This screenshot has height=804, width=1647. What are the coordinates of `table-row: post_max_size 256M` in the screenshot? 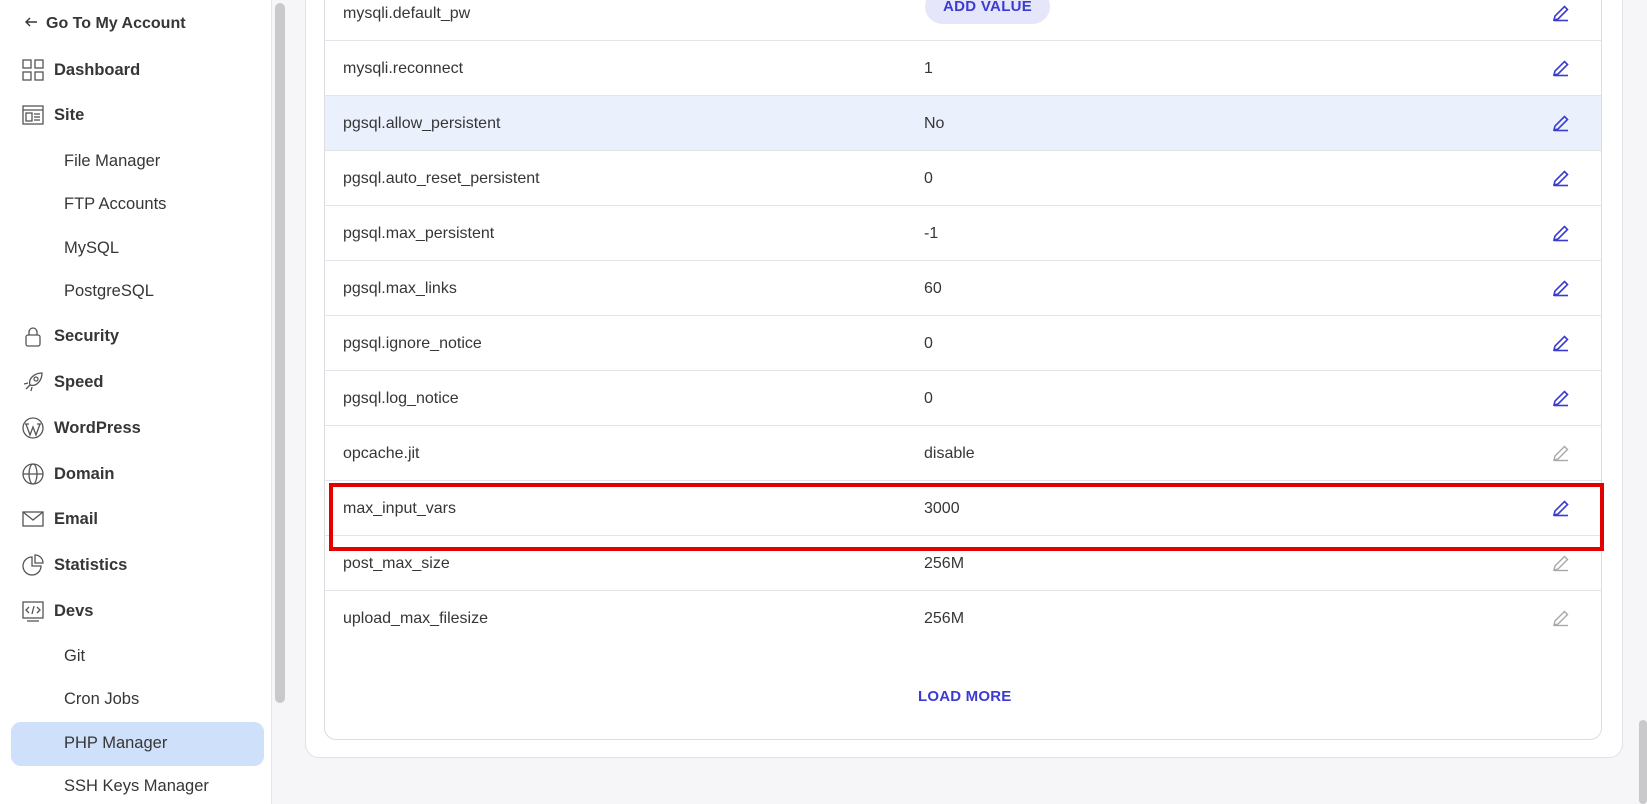 It's located at (963, 563).